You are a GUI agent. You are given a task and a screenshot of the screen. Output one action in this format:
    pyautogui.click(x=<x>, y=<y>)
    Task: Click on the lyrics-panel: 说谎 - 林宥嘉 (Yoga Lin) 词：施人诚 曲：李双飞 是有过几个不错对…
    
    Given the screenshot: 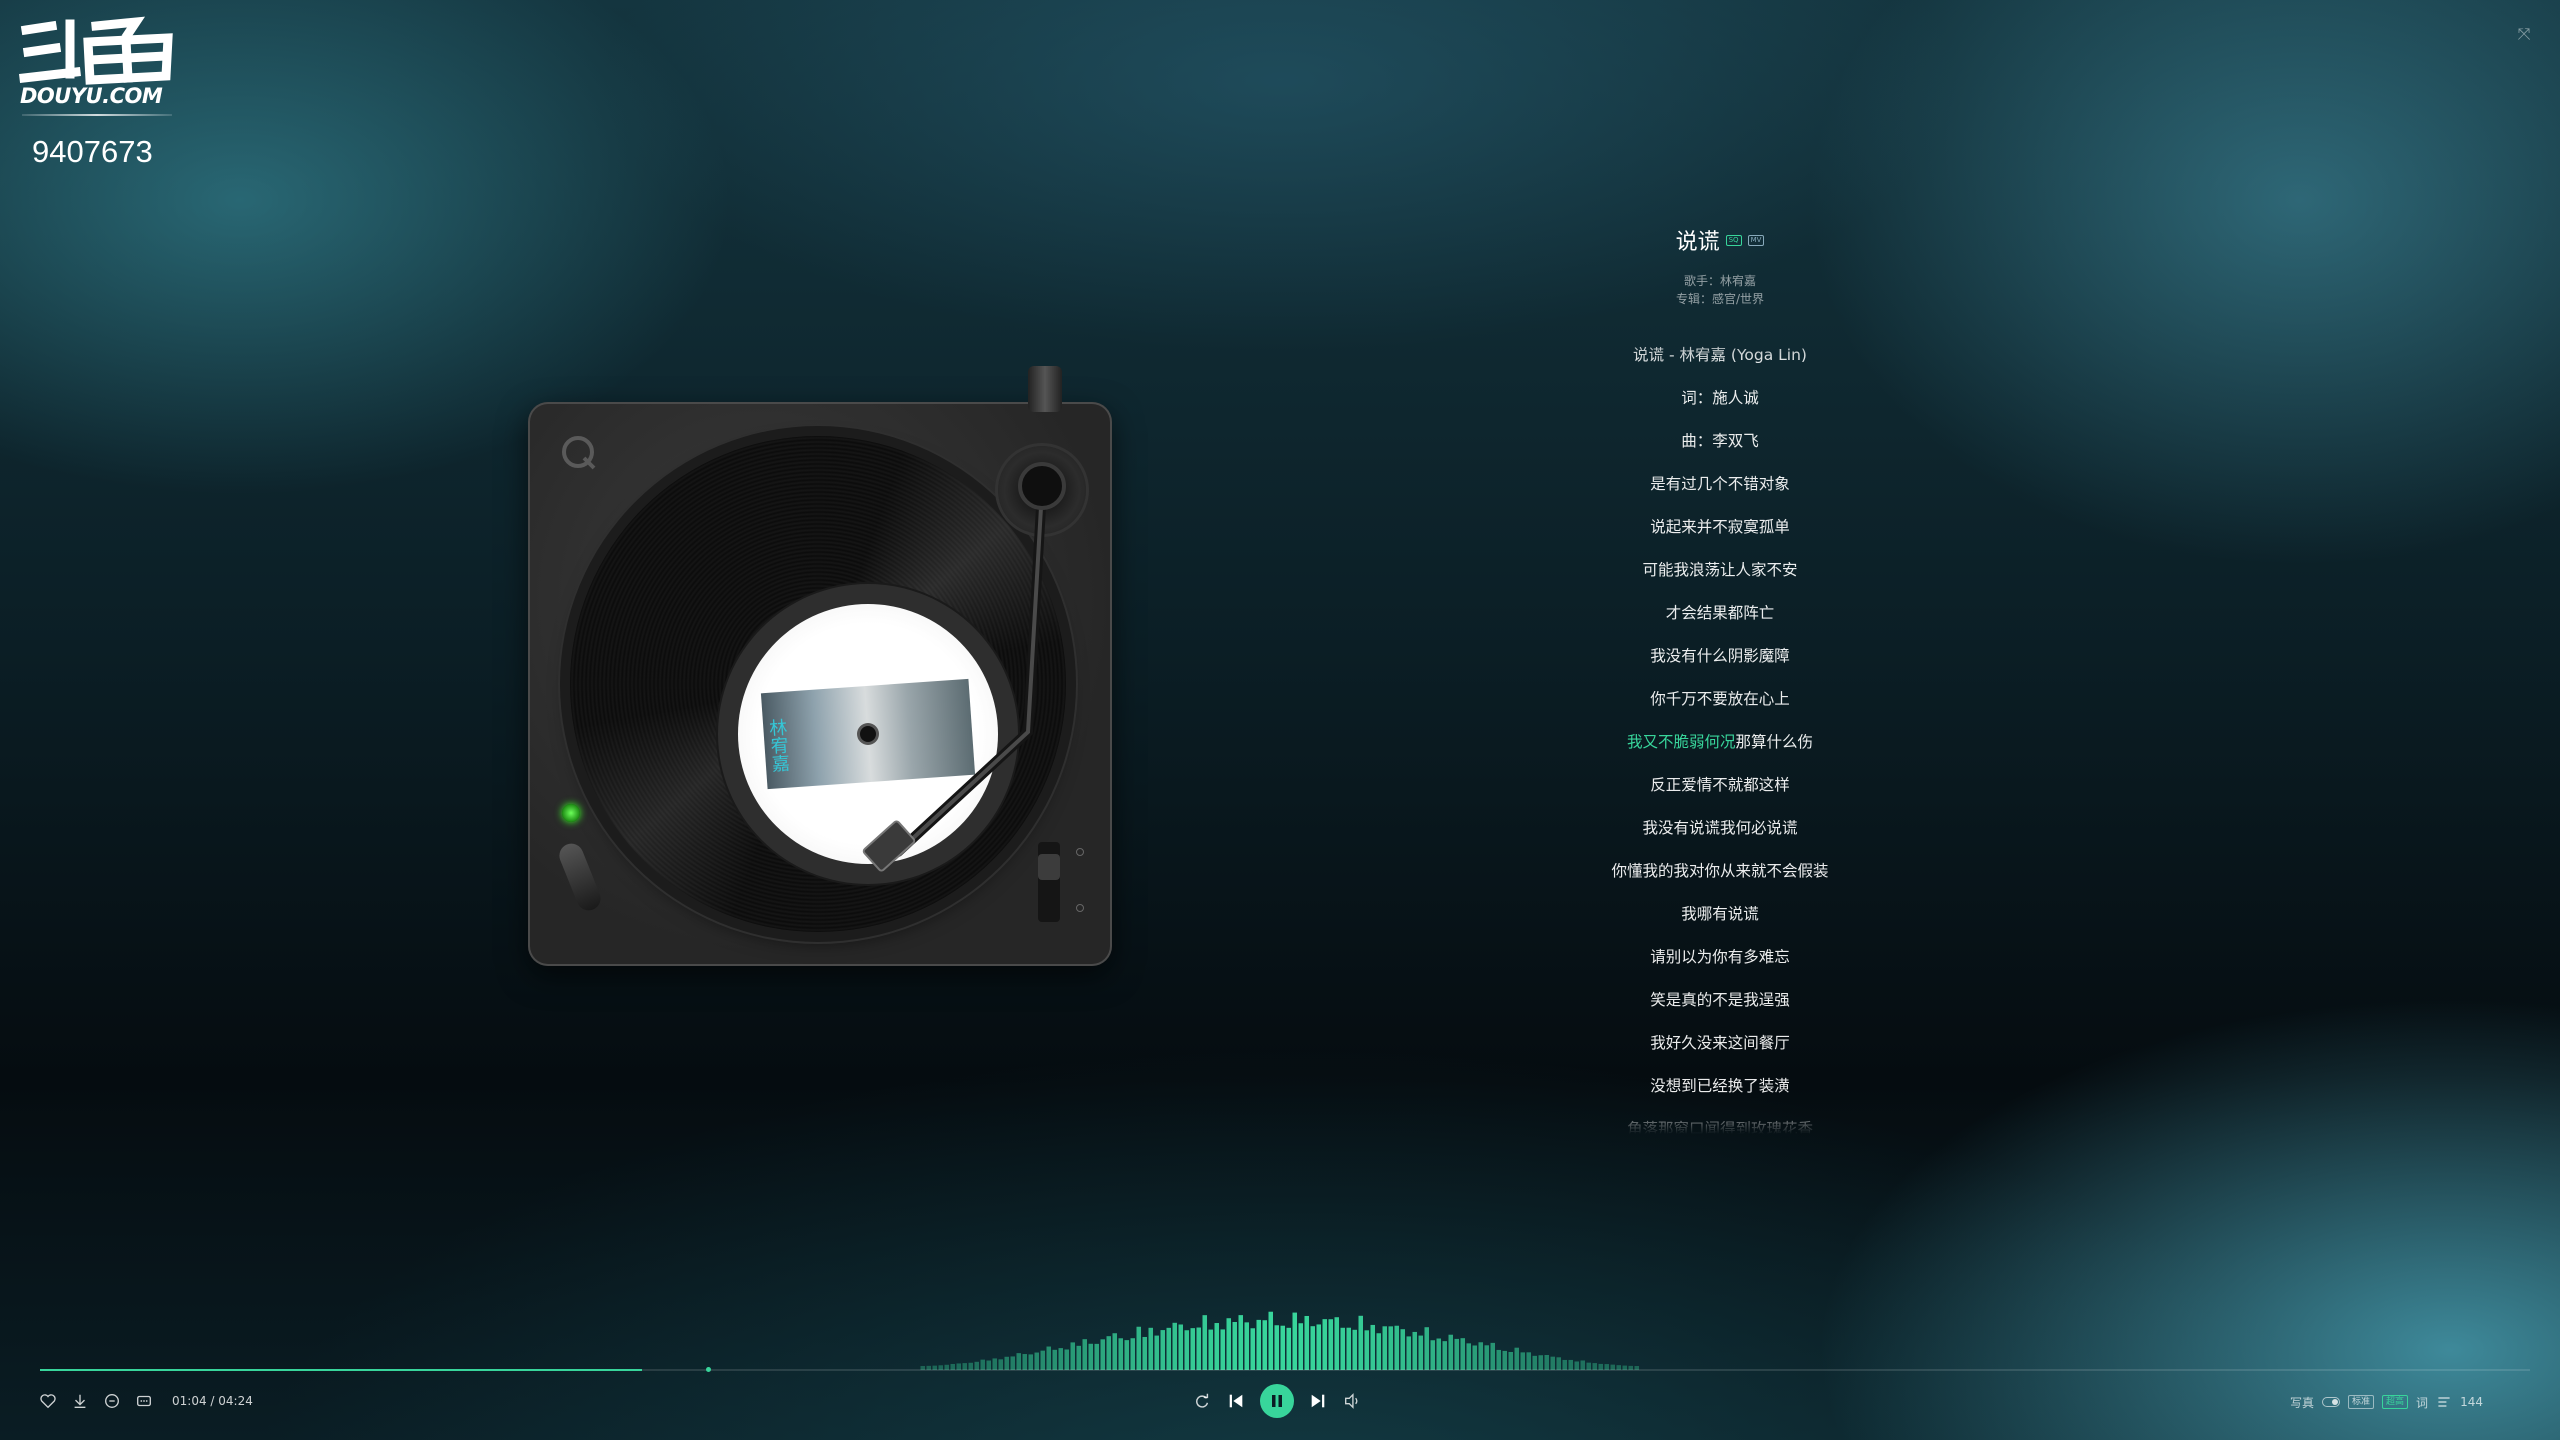 What is the action you would take?
    pyautogui.click(x=1720, y=734)
    